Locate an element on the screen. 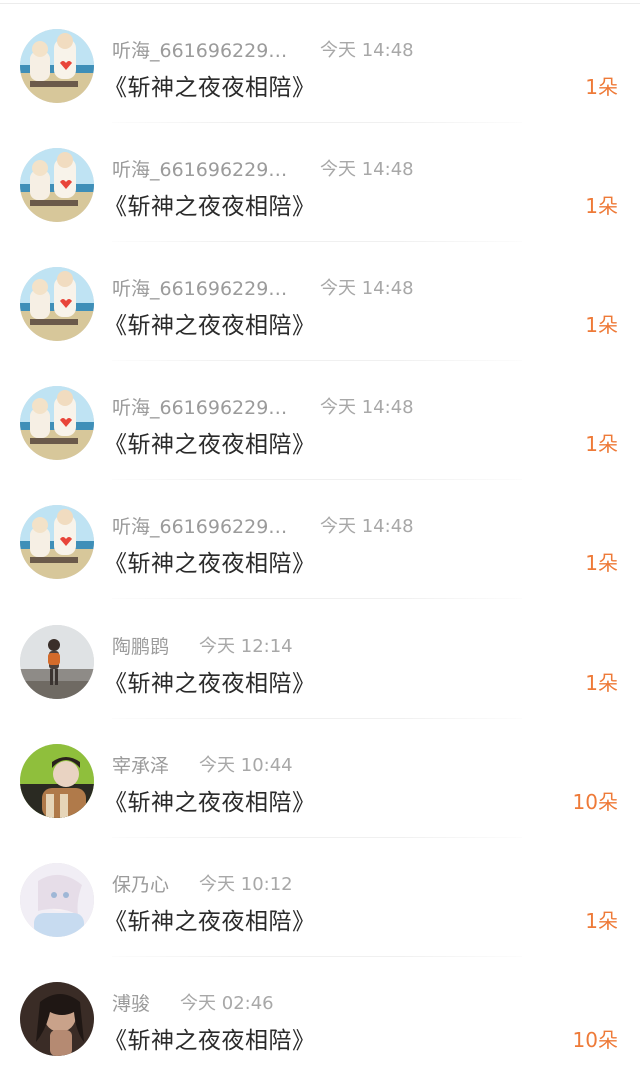  username: 溥骏 is located at coordinates (131, 1002).